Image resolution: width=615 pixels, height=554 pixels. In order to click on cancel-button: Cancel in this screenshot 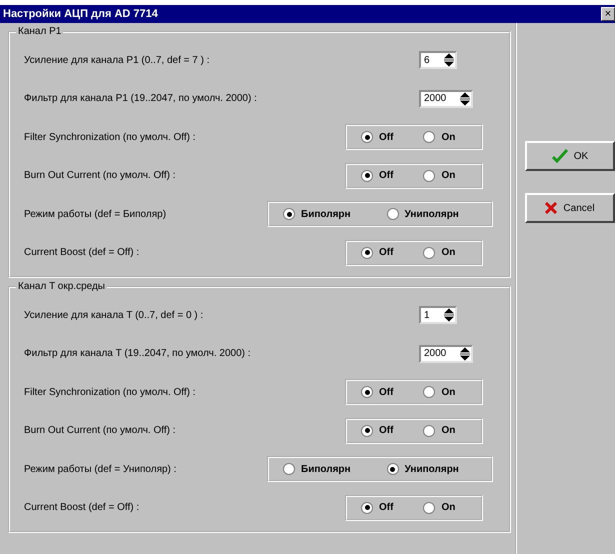, I will do `click(570, 208)`.